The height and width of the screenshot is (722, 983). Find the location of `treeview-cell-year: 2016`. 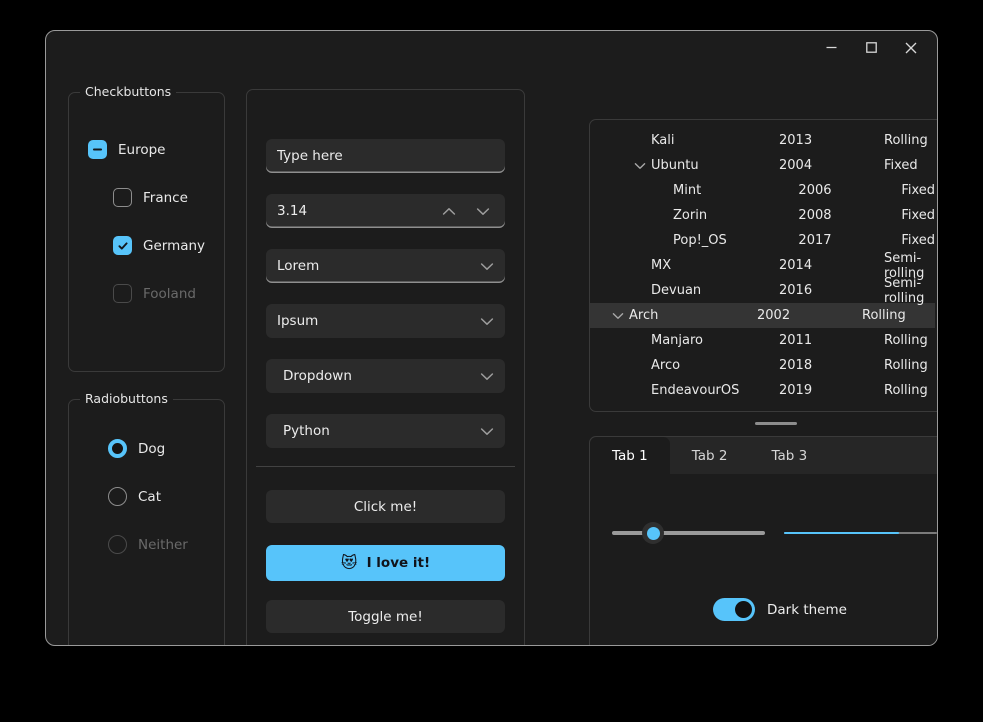

treeview-cell-year: 2016 is located at coordinates (796, 290).